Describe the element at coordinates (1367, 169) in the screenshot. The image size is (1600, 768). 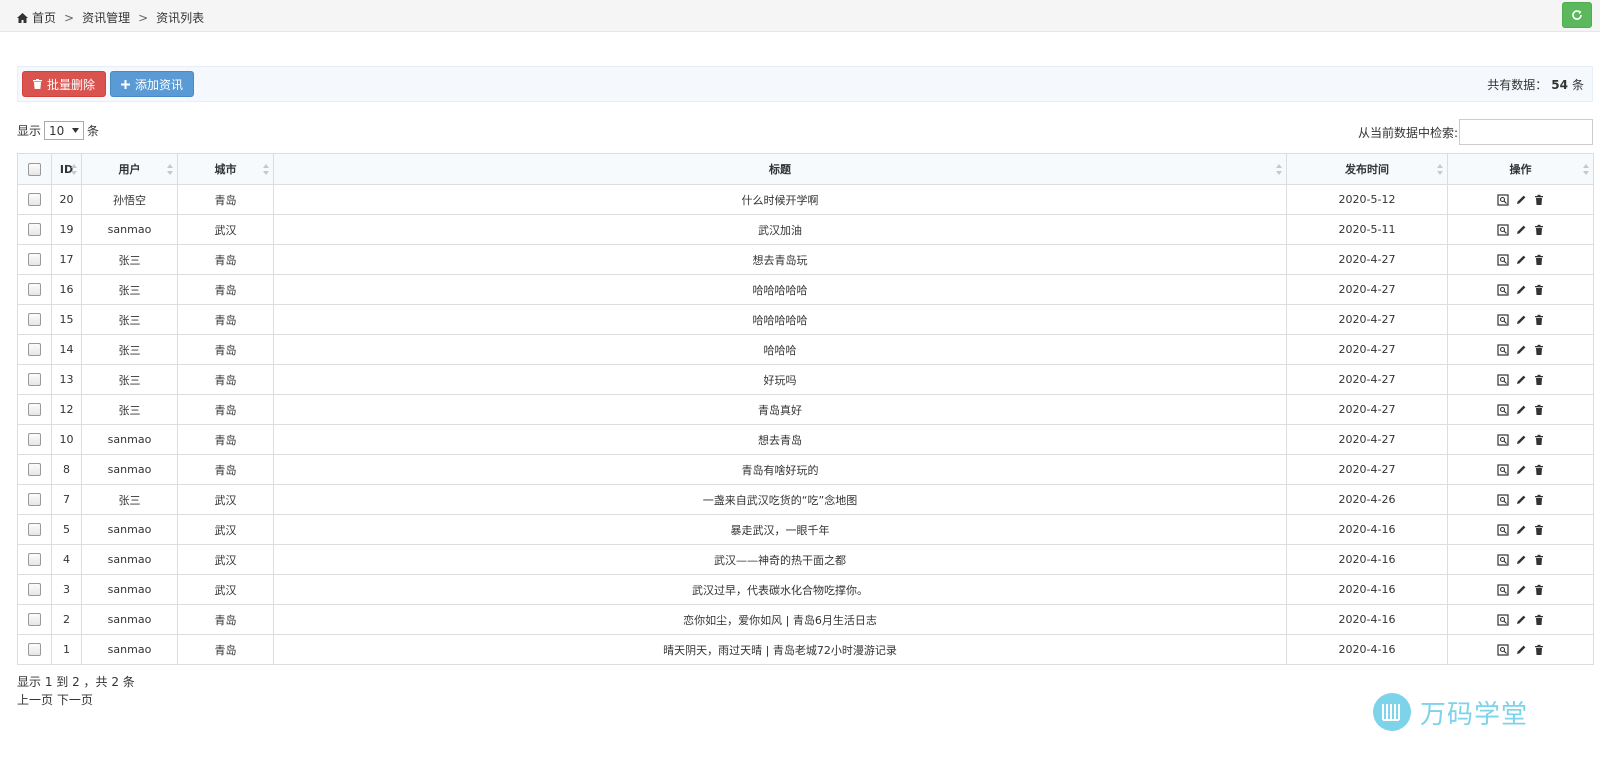
I see `header-date: 发布时间` at that location.